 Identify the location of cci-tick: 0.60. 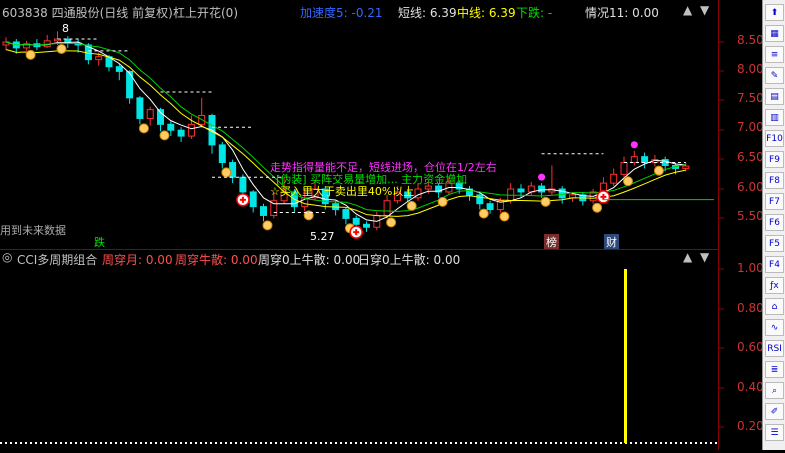
(750, 347).